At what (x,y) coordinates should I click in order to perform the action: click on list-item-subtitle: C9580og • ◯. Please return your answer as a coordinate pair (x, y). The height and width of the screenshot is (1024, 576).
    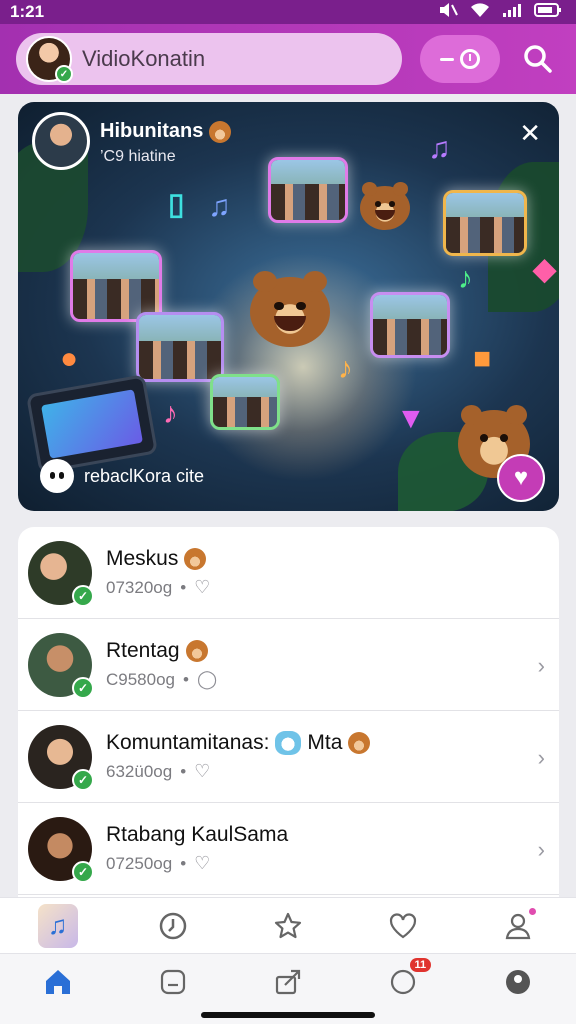
    Looking at the image, I should click on (161, 679).